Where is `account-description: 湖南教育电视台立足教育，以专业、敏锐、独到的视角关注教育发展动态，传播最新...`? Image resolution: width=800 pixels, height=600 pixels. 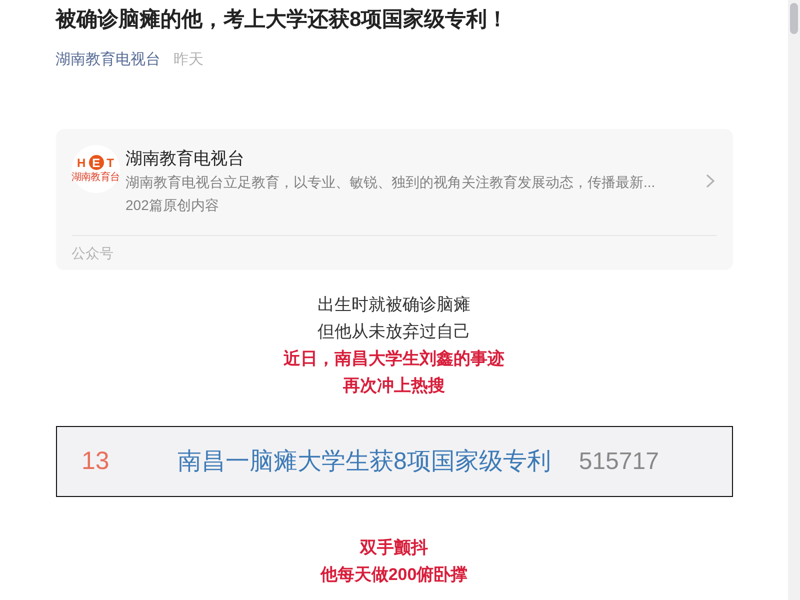 account-description: 湖南教育电视台立足教育，以专业、敏锐、独到的视角关注教育发展动态，传播最新... is located at coordinates (391, 182).